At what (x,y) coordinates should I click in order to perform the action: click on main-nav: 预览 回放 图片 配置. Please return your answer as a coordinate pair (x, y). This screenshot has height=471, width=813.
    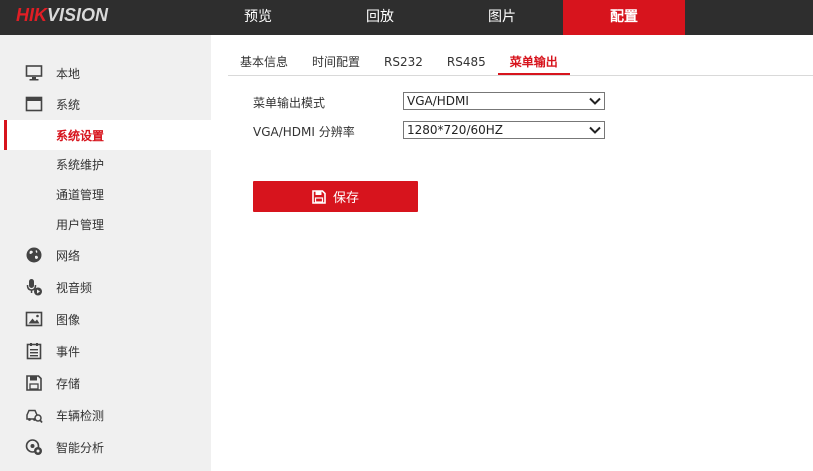
    Looking at the image, I should click on (441, 17).